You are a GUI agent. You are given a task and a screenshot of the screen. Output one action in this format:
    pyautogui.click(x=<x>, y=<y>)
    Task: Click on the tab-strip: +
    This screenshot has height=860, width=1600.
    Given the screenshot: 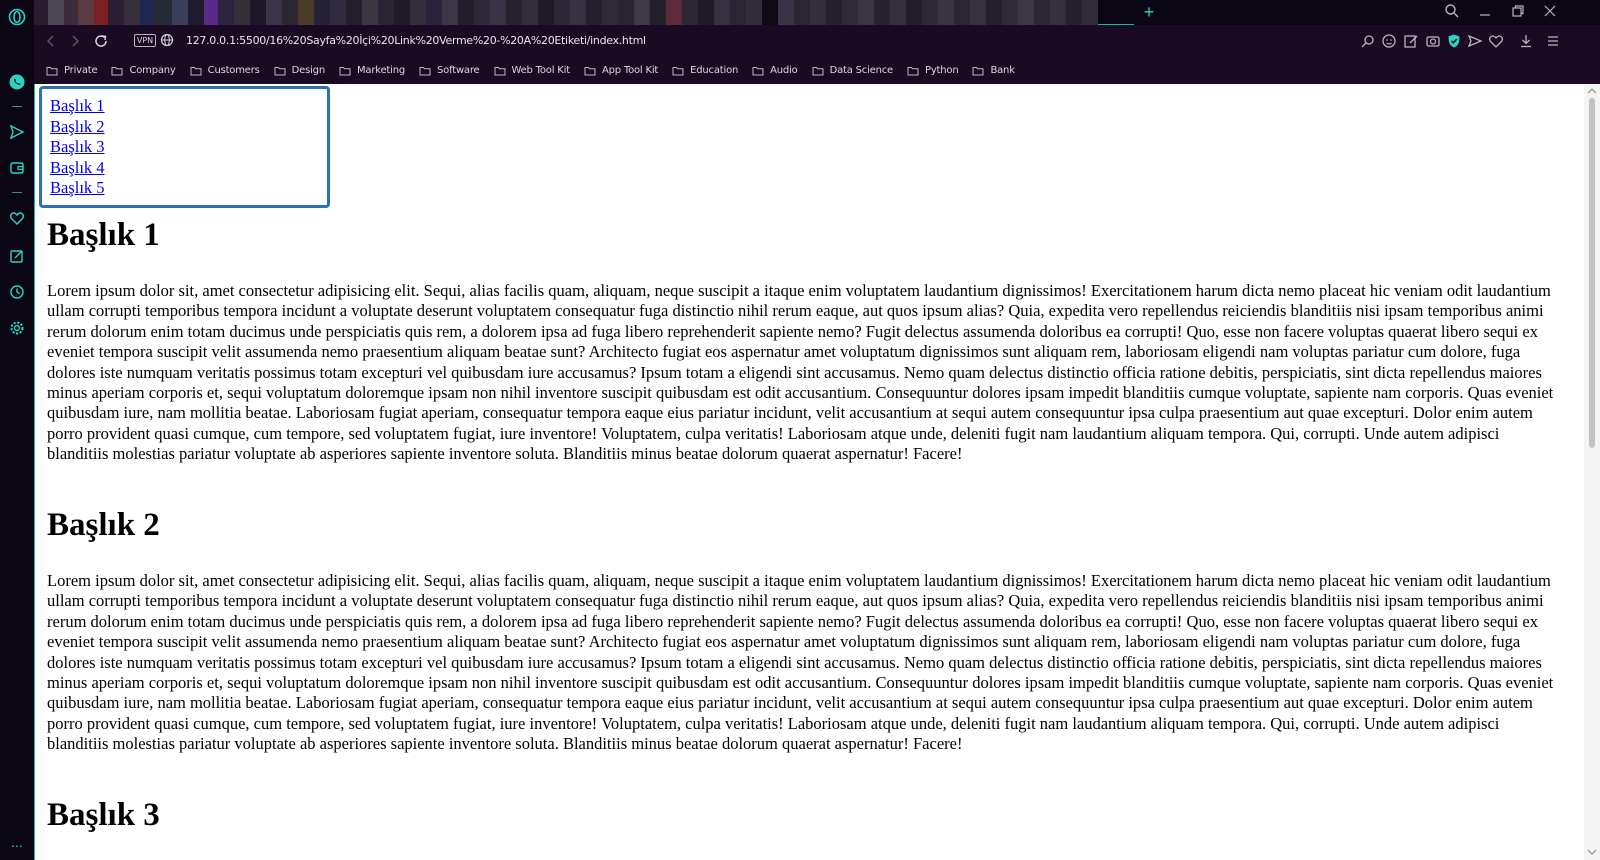 What is the action you would take?
    pyautogui.click(x=817, y=12)
    